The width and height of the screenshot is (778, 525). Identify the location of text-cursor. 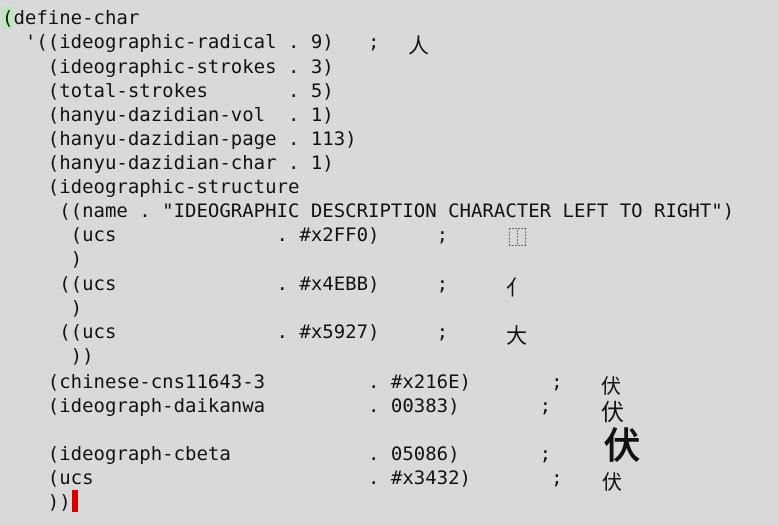
(74, 501).